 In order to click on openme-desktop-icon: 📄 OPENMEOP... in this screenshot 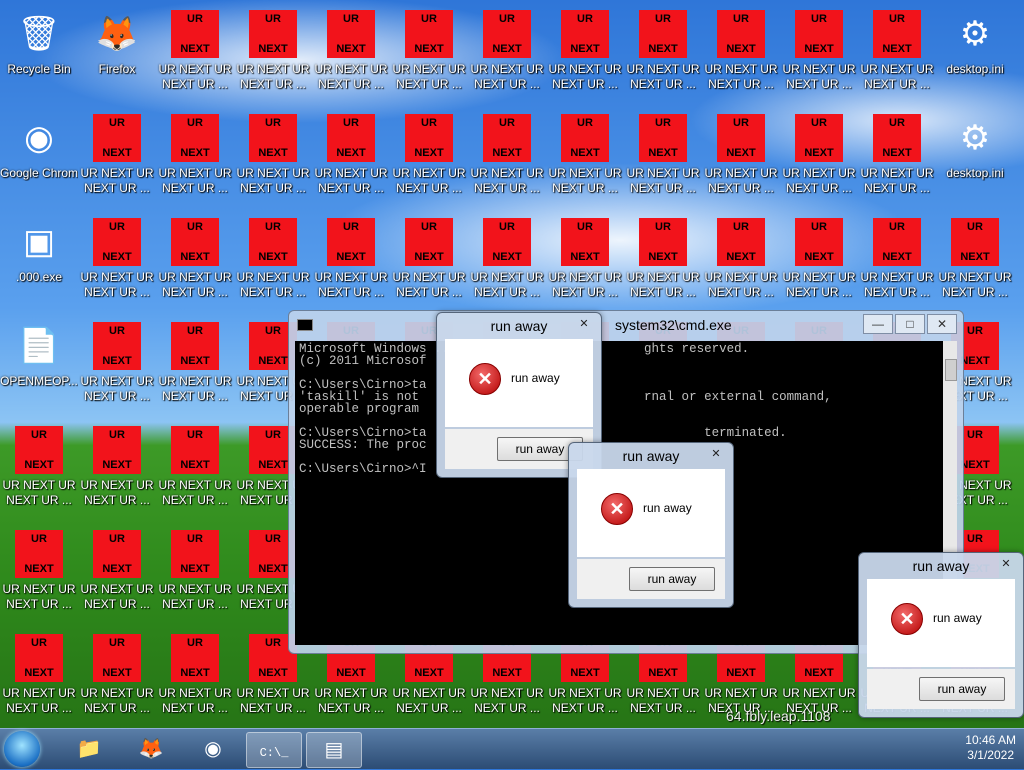, I will do `click(39, 366)`.